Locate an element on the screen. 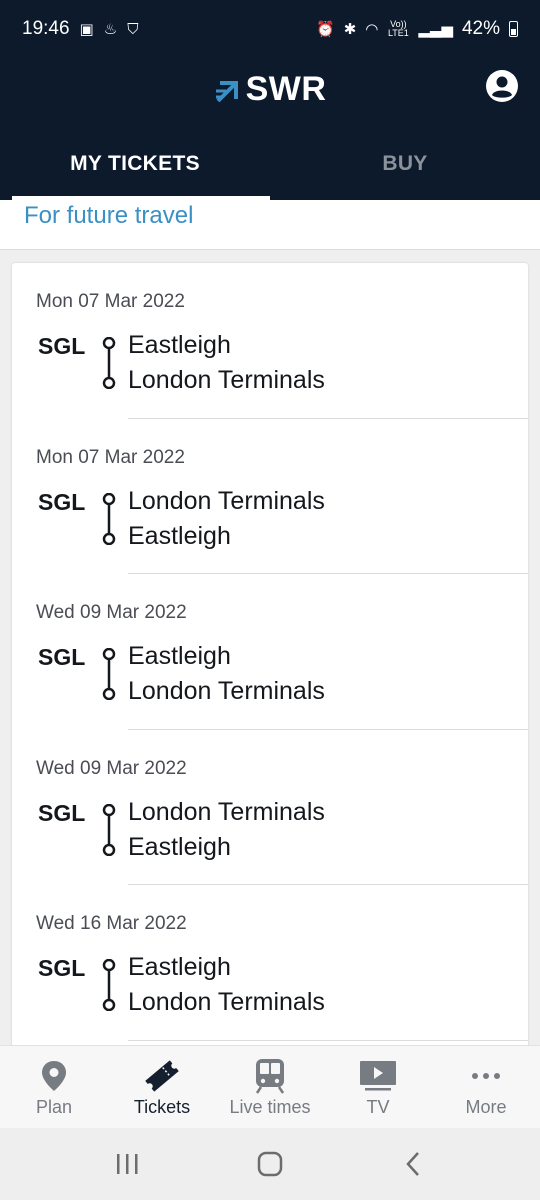 The width and height of the screenshot is (540, 1200). section-title: For future travel is located at coordinates (109, 215).